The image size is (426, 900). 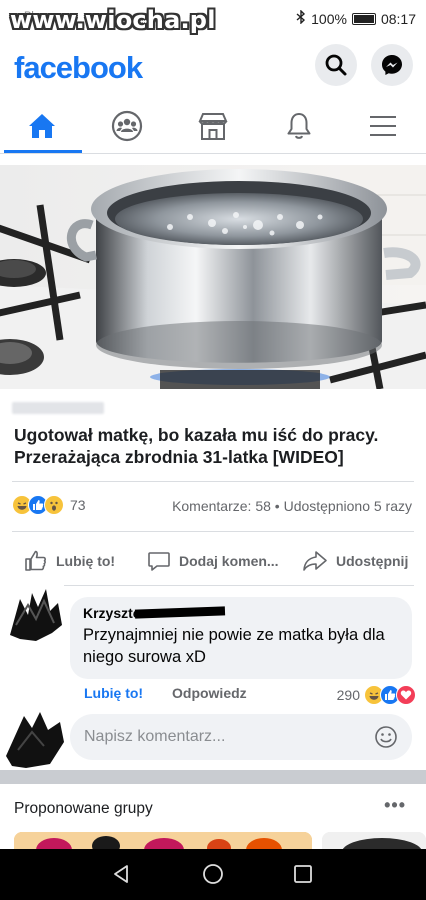 I want to click on tab-notifications, so click(x=299, y=126).